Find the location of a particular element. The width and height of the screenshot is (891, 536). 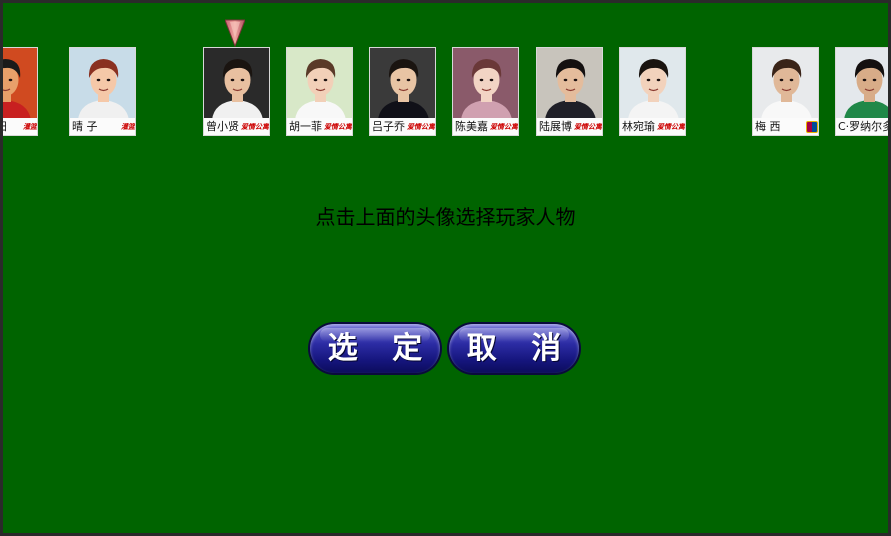

avatar-card: 曾小贤 爱情公寓 is located at coordinates (236, 91).